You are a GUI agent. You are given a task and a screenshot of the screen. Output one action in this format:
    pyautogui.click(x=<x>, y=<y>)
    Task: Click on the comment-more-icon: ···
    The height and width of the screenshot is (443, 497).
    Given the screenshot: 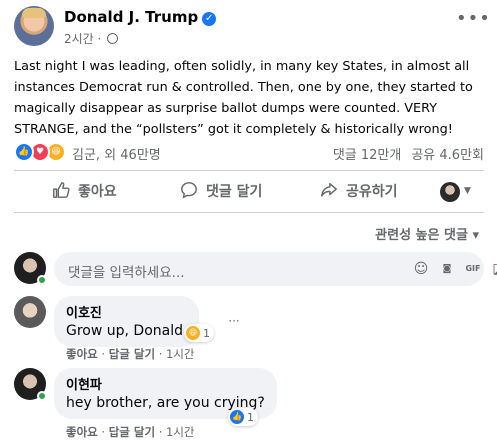 What is the action you would take?
    pyautogui.click(x=234, y=322)
    